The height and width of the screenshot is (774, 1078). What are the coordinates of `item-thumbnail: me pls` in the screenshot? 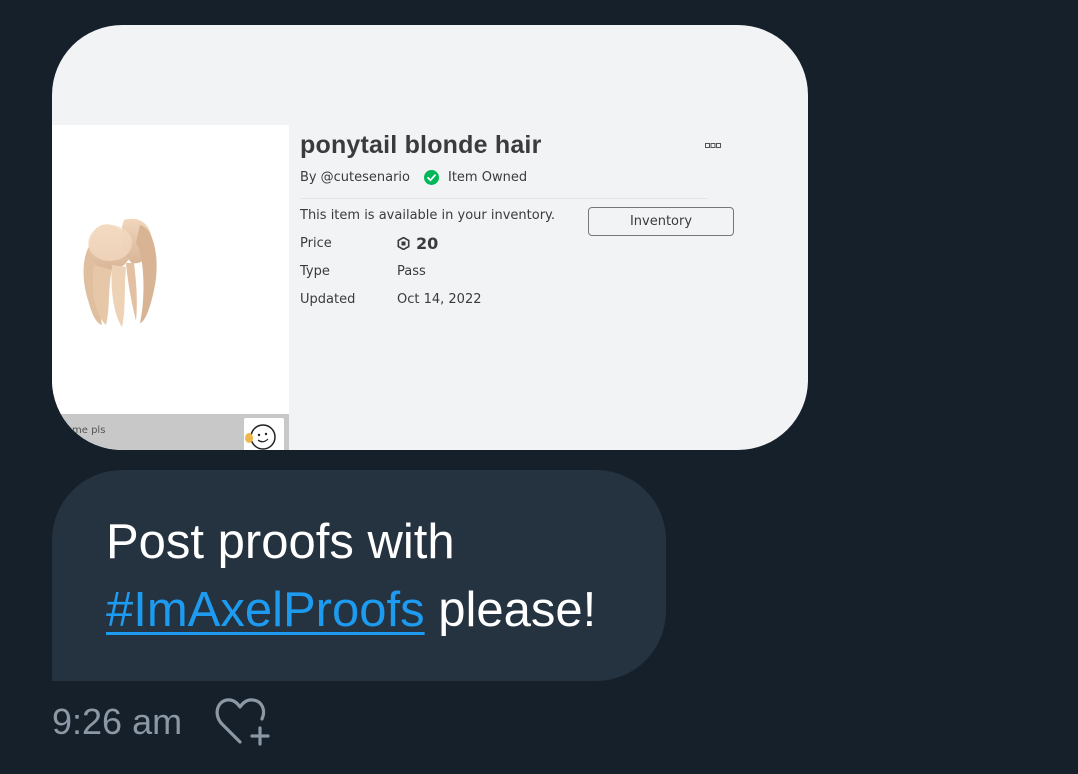 It's located at (170, 287).